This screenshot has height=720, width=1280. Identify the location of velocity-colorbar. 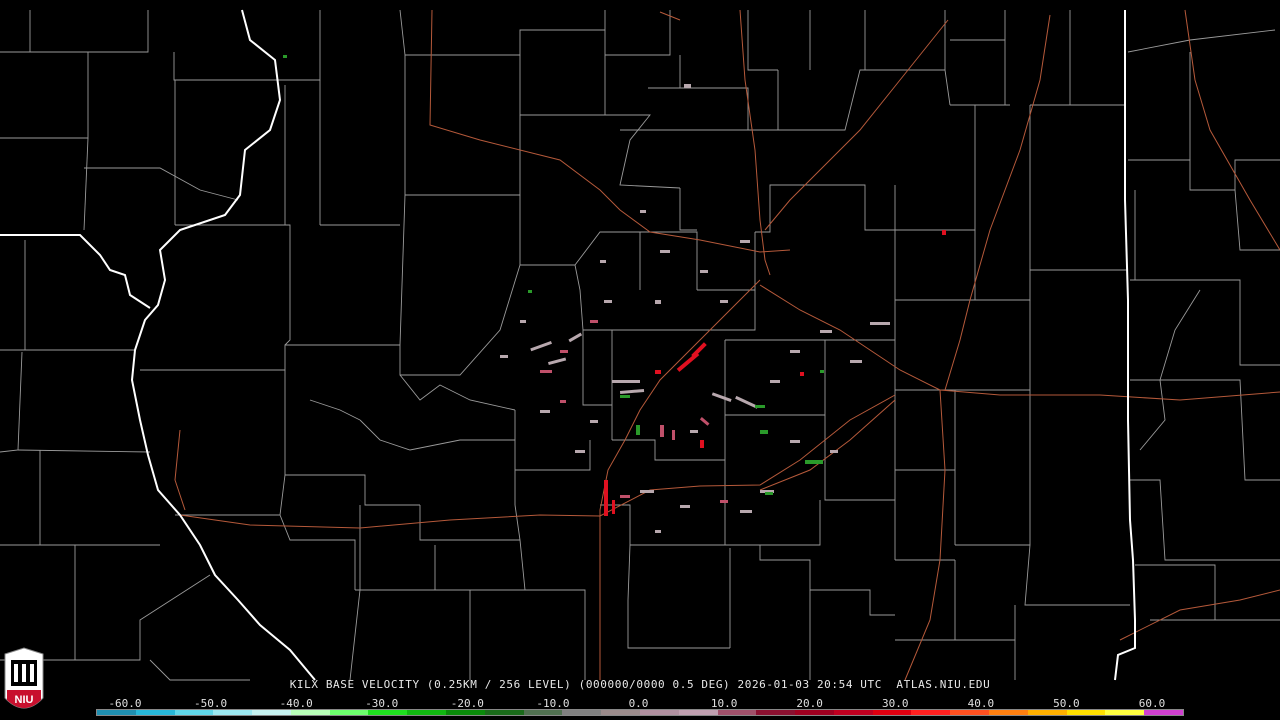
(640, 712).